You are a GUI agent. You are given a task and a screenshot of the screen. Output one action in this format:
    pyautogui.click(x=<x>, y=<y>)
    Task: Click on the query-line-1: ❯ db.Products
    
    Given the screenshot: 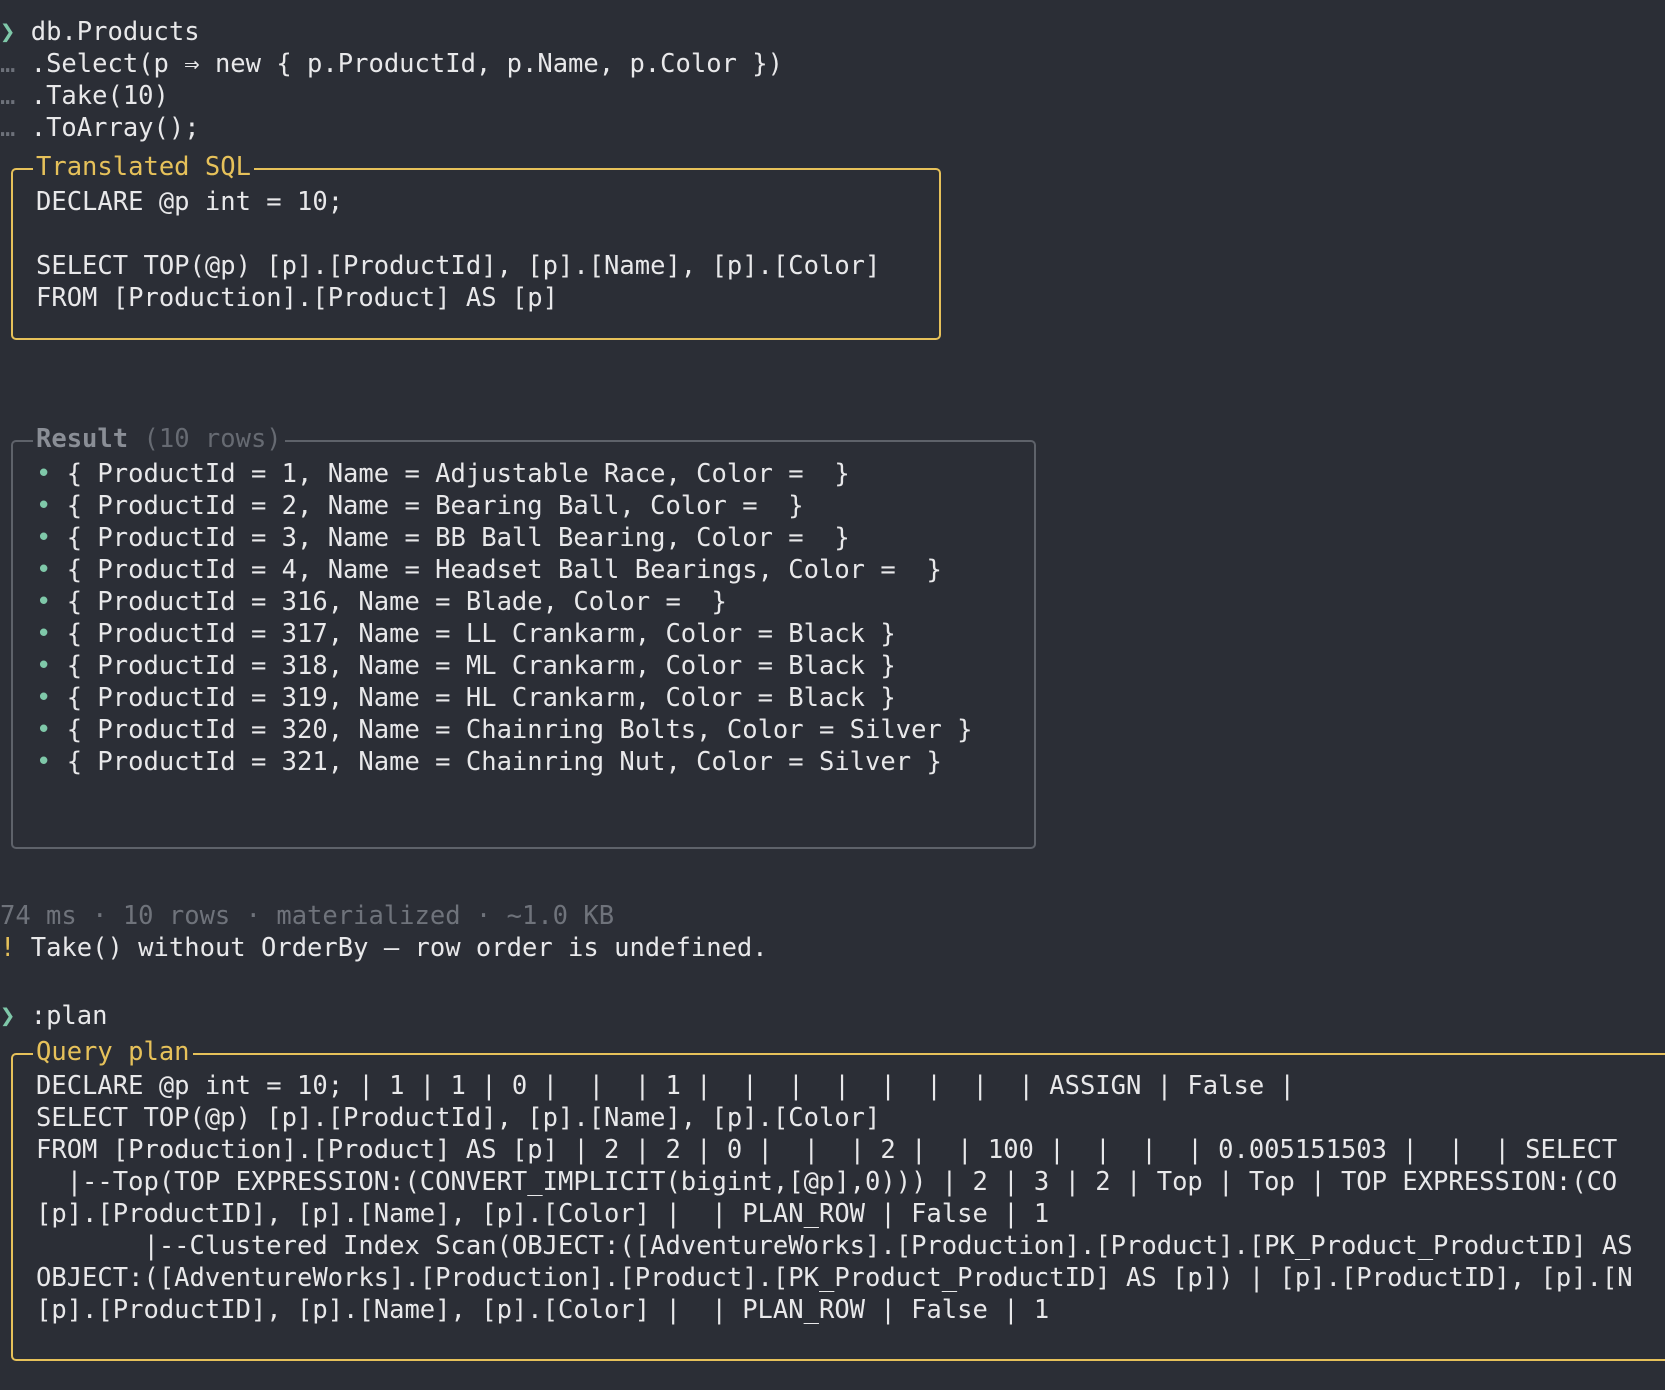 What is the action you would take?
    pyautogui.click(x=100, y=32)
    